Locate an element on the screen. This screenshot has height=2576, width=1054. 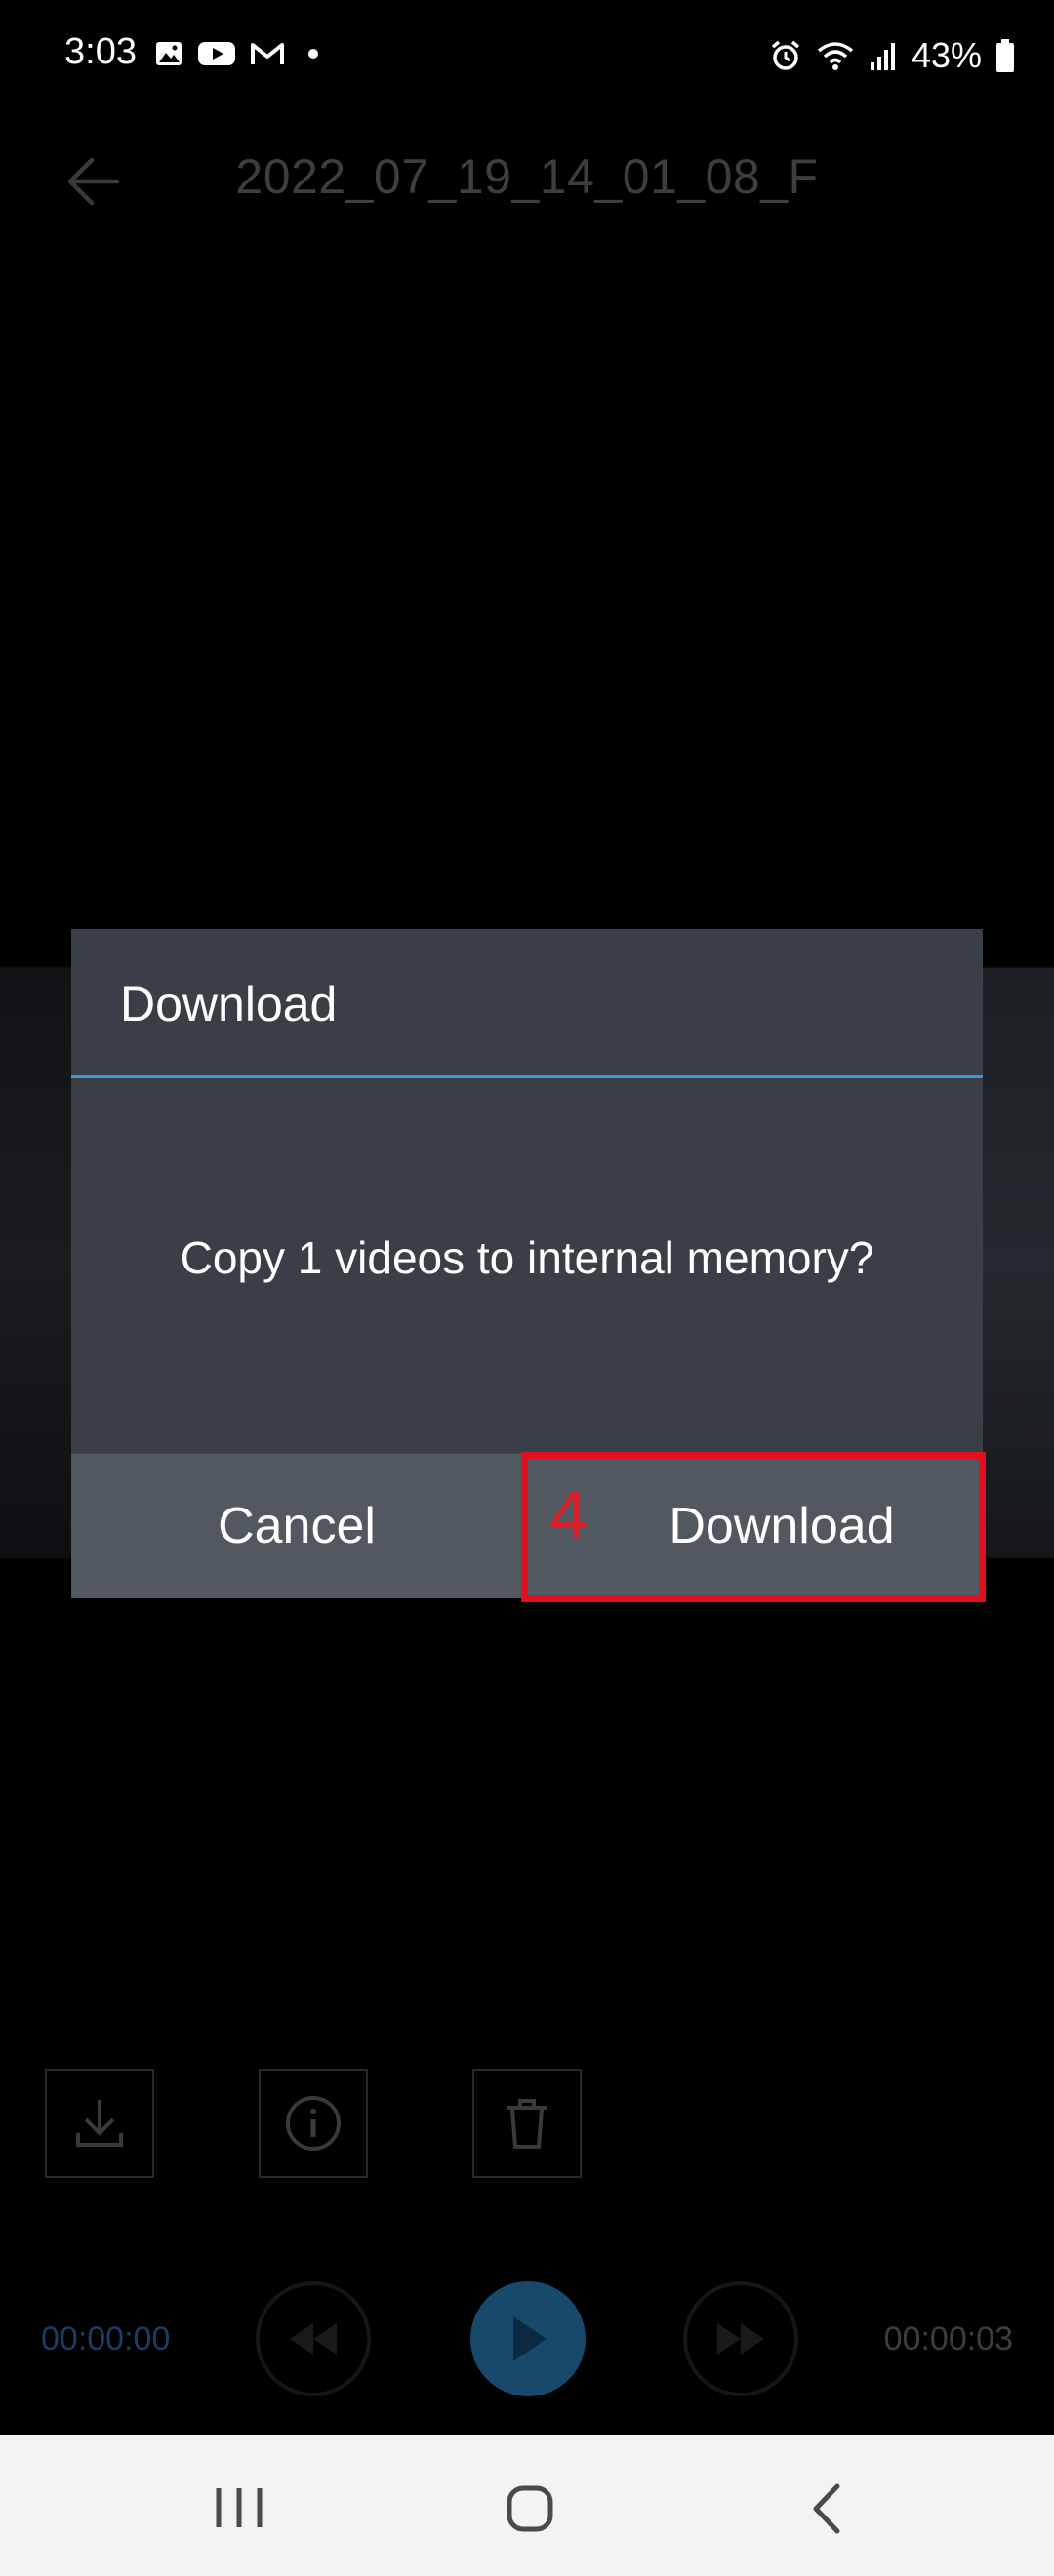
video-preview-right-edge is located at coordinates (1015, 1262).